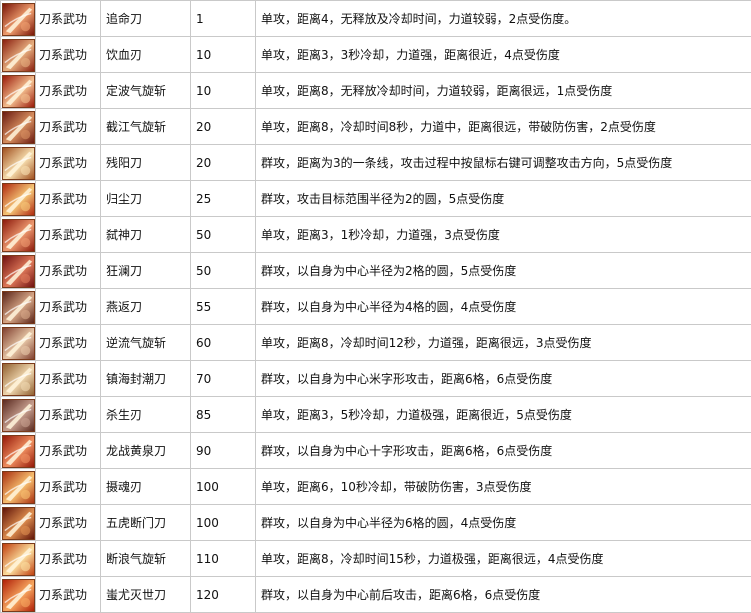  I want to click on skill-name: 逆流气旋斩, so click(146, 343).